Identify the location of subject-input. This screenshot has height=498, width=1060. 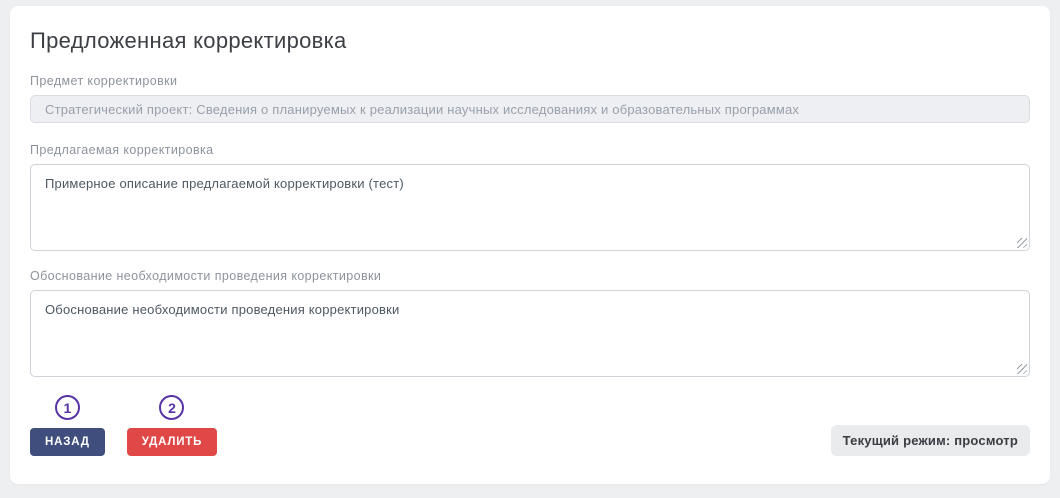
(530, 109).